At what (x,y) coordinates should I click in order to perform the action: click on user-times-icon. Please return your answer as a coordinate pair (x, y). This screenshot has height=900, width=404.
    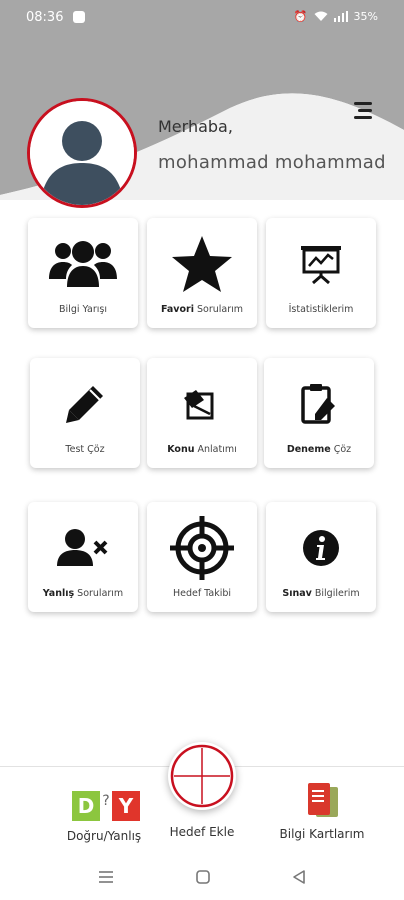
    Looking at the image, I should click on (83, 548).